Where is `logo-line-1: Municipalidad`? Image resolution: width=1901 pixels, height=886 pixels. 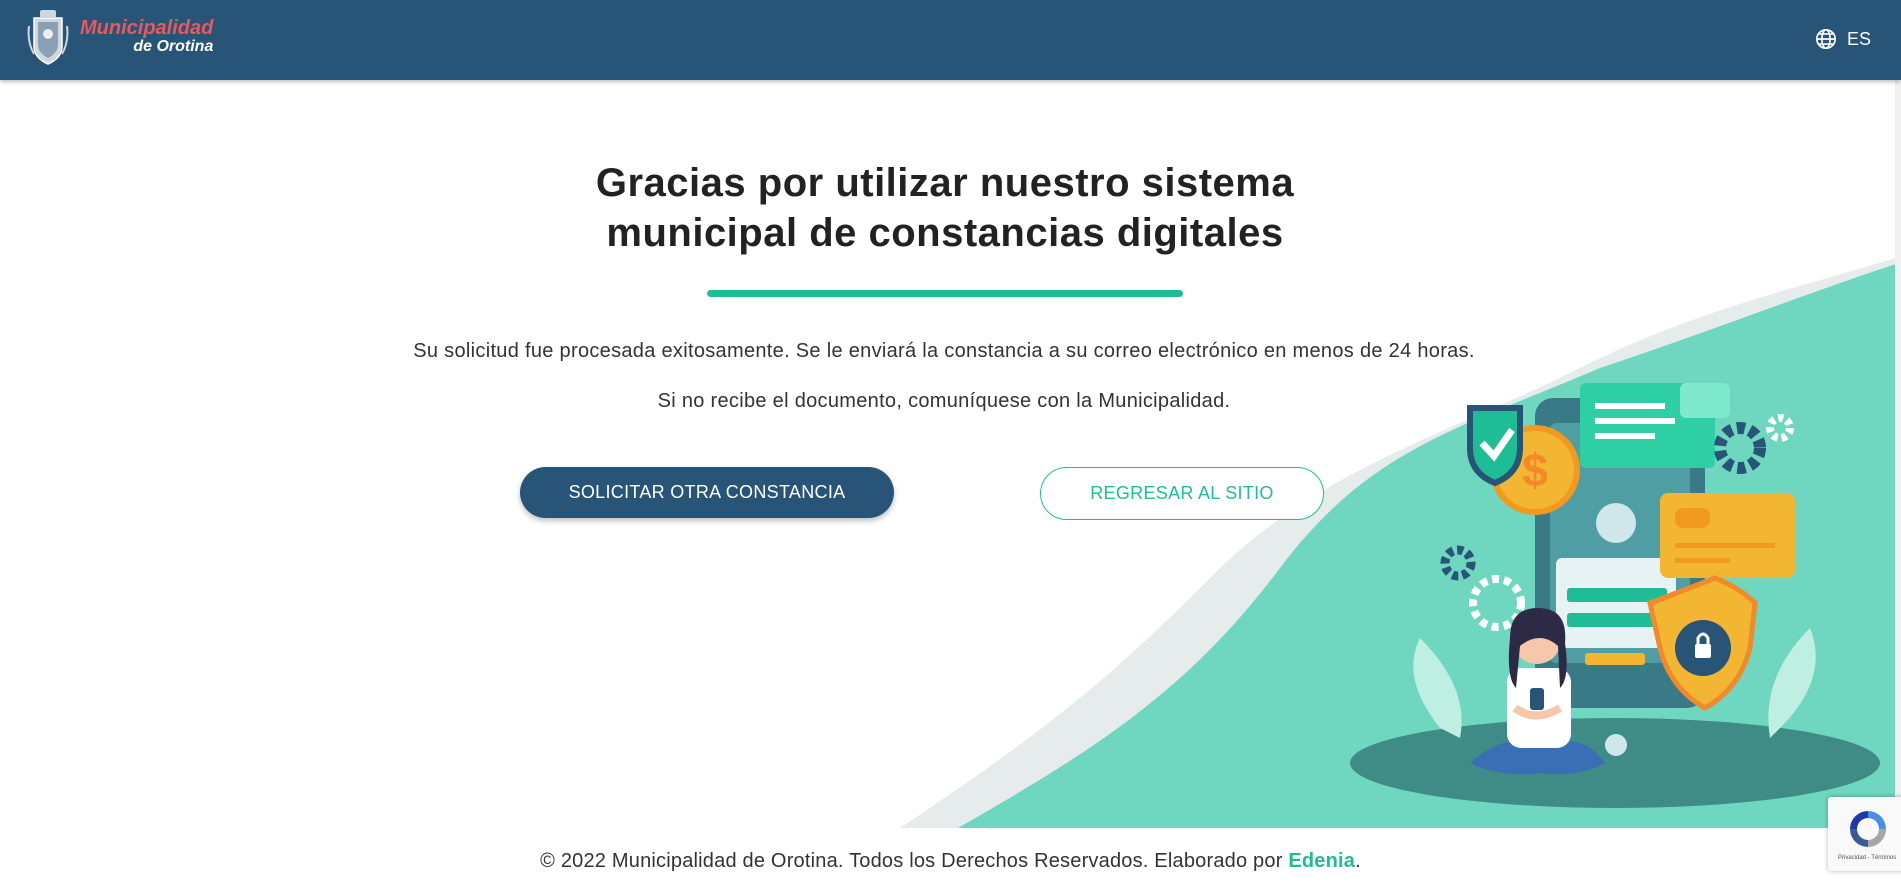
logo-line-1: Municipalidad is located at coordinates (147, 28).